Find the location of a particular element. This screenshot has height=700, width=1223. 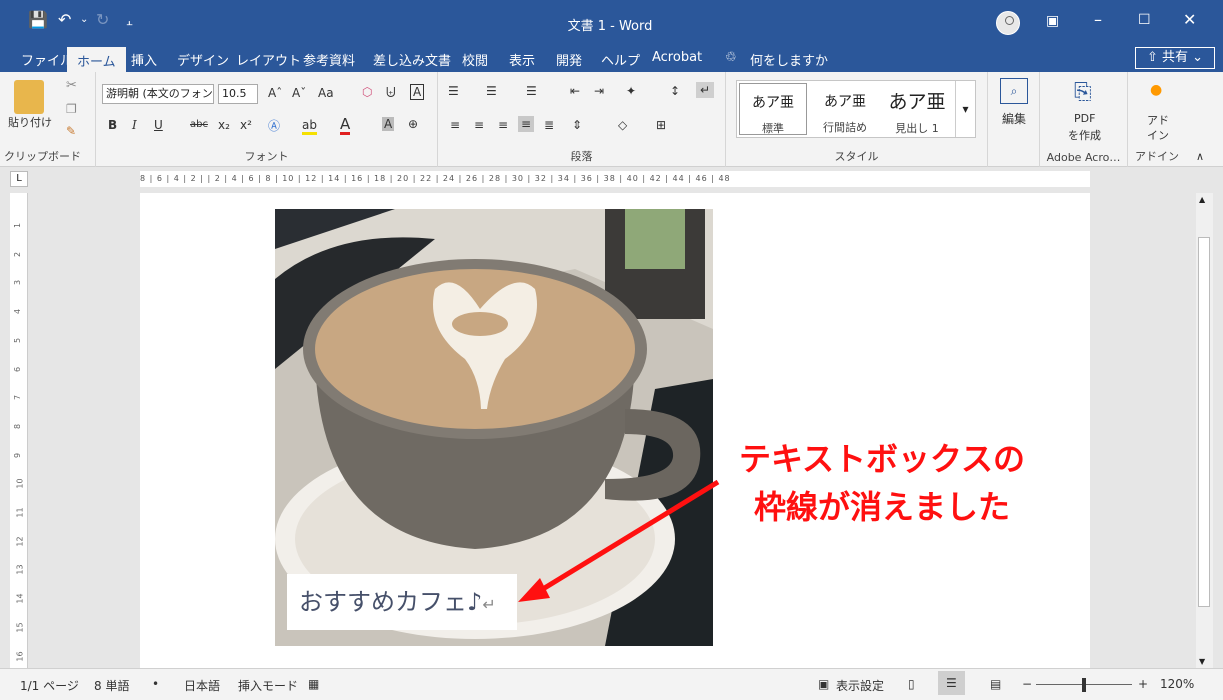

proofing-icon: • is located at coordinates (155, 684).